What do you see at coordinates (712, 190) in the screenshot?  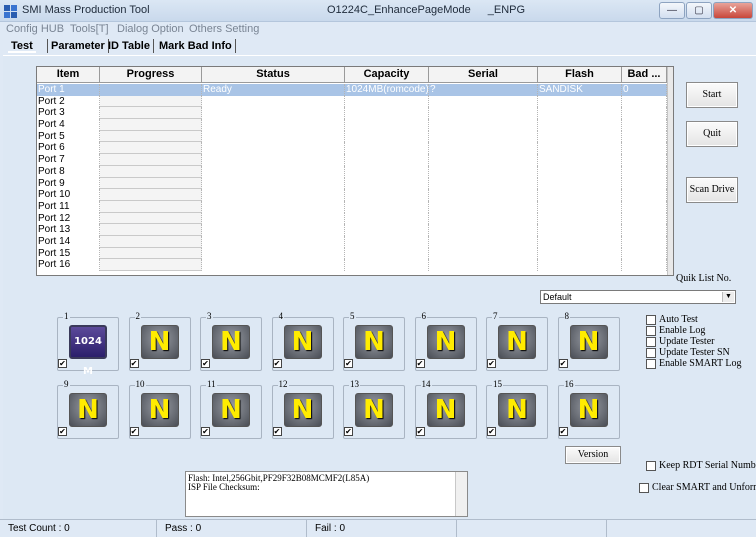 I see `scan-drive-button: Scan Drive` at bounding box center [712, 190].